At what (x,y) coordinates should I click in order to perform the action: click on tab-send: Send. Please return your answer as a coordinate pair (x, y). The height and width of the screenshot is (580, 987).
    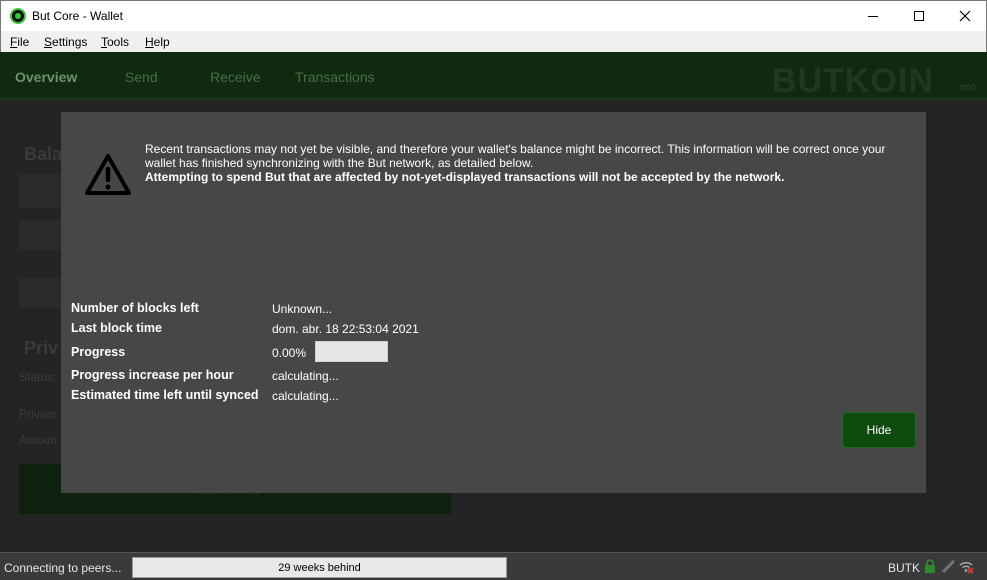
    Looking at the image, I should click on (141, 77).